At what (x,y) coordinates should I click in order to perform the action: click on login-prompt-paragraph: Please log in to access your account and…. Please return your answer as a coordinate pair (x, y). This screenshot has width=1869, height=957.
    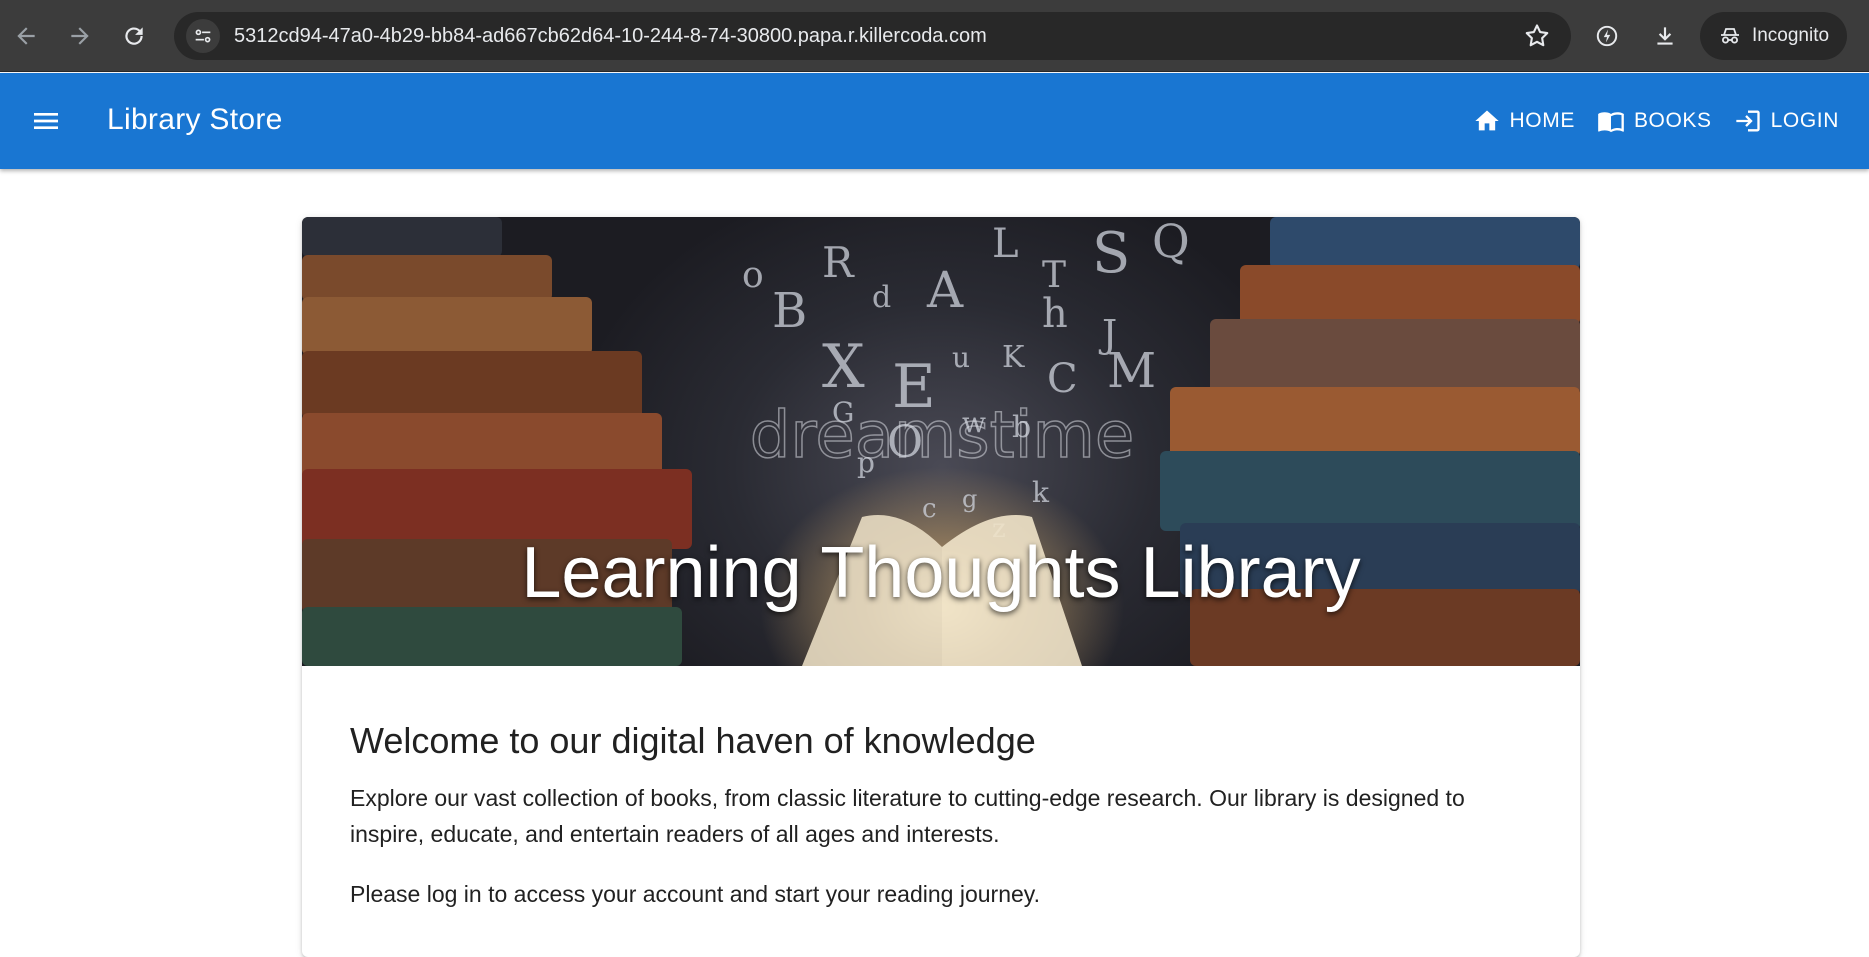
    Looking at the image, I should click on (695, 894).